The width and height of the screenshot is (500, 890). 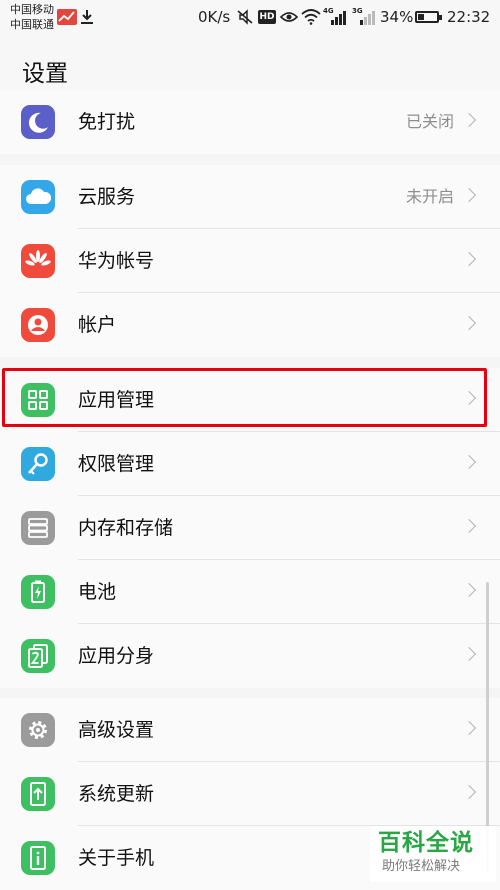 What do you see at coordinates (289, 17) in the screenshot?
I see `eye-icon` at bounding box center [289, 17].